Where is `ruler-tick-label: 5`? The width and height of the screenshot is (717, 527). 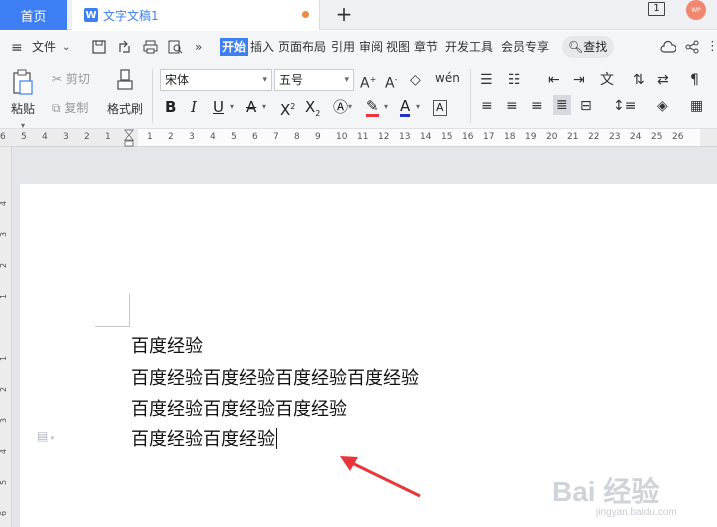 ruler-tick-label: 5 is located at coordinates (234, 137).